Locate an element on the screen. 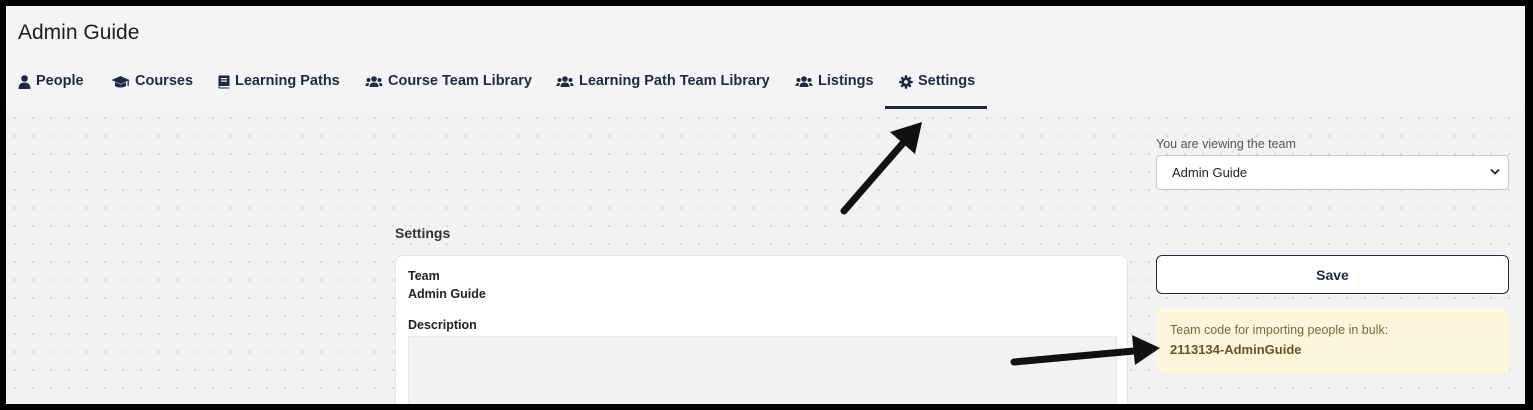 This screenshot has height=410, width=1533. arrow-to-team-code is located at coordinates (1085, 350).